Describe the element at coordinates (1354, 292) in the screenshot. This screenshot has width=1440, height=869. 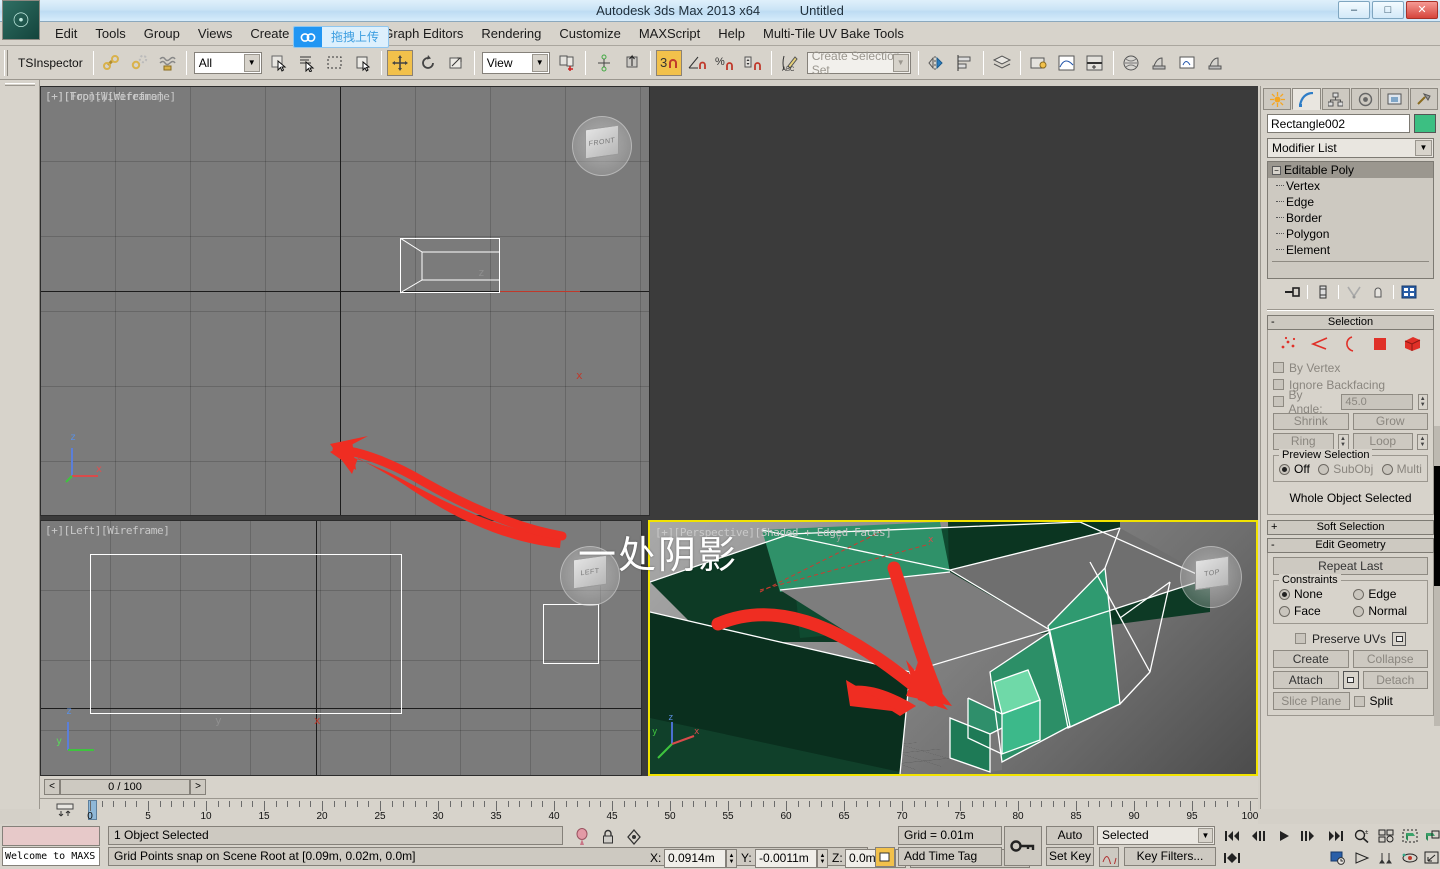
I see `make-unique-icon` at that location.